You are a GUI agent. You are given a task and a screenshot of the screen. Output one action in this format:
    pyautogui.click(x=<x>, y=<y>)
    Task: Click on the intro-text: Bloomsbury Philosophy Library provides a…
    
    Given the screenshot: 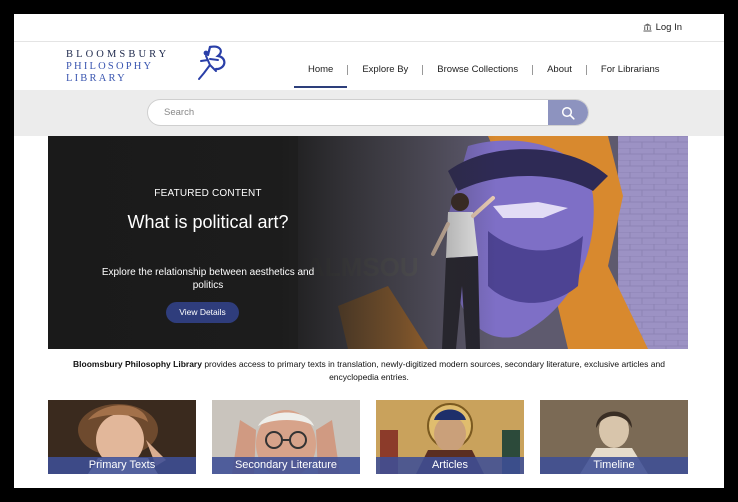 What is the action you would take?
    pyautogui.click(x=369, y=371)
    